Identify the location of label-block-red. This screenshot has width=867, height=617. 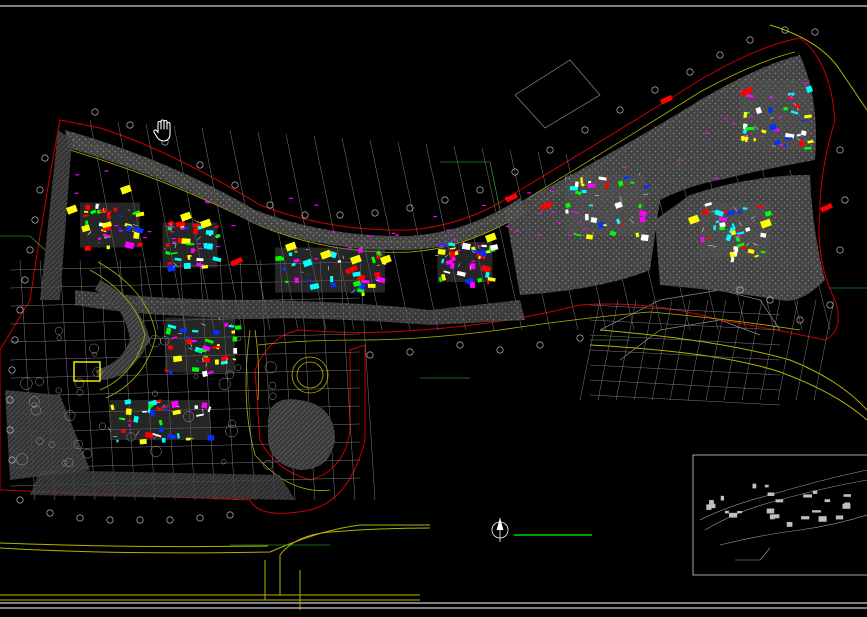
(666, 99).